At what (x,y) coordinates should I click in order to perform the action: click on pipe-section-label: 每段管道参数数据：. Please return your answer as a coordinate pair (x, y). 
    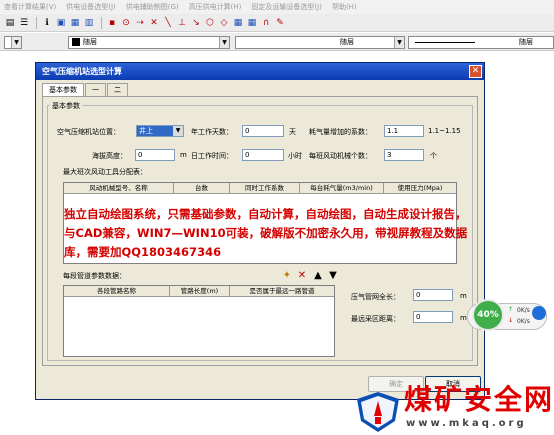
    Looking at the image, I should click on (94, 276).